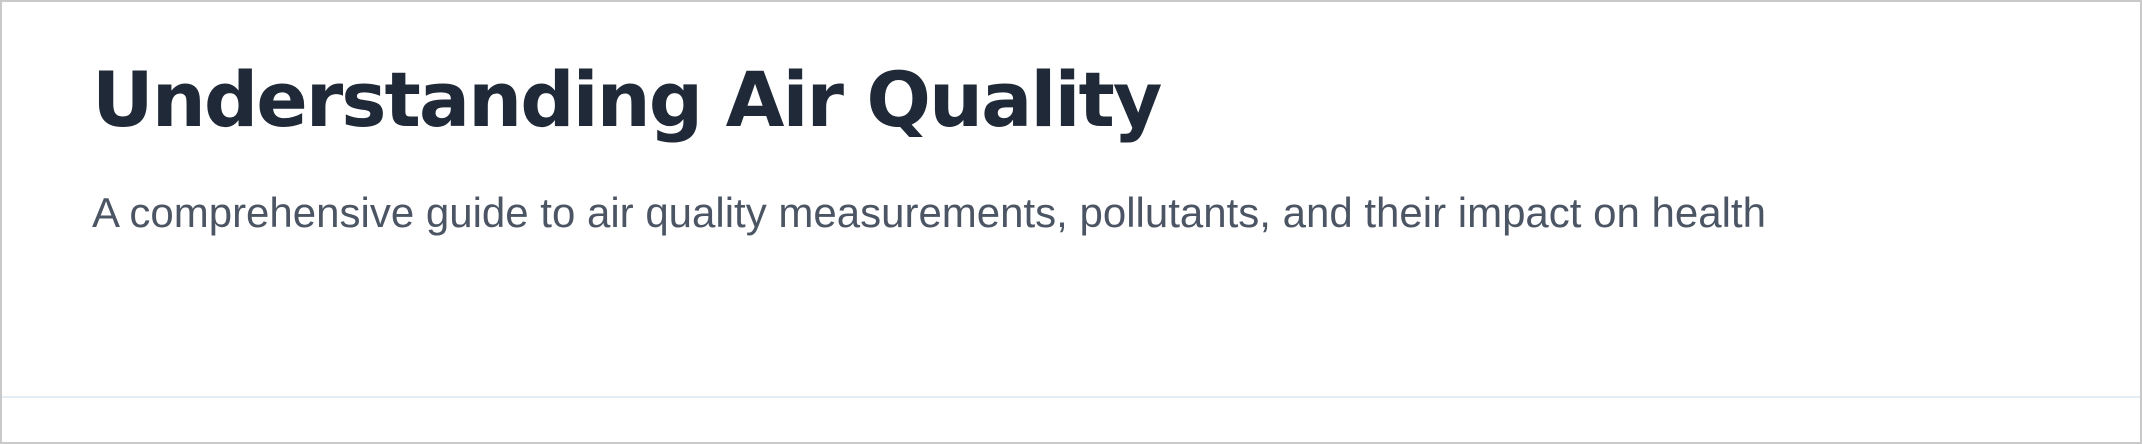 The image size is (2142, 444). I want to click on page-title: Understanding Air Quality, so click(627, 99).